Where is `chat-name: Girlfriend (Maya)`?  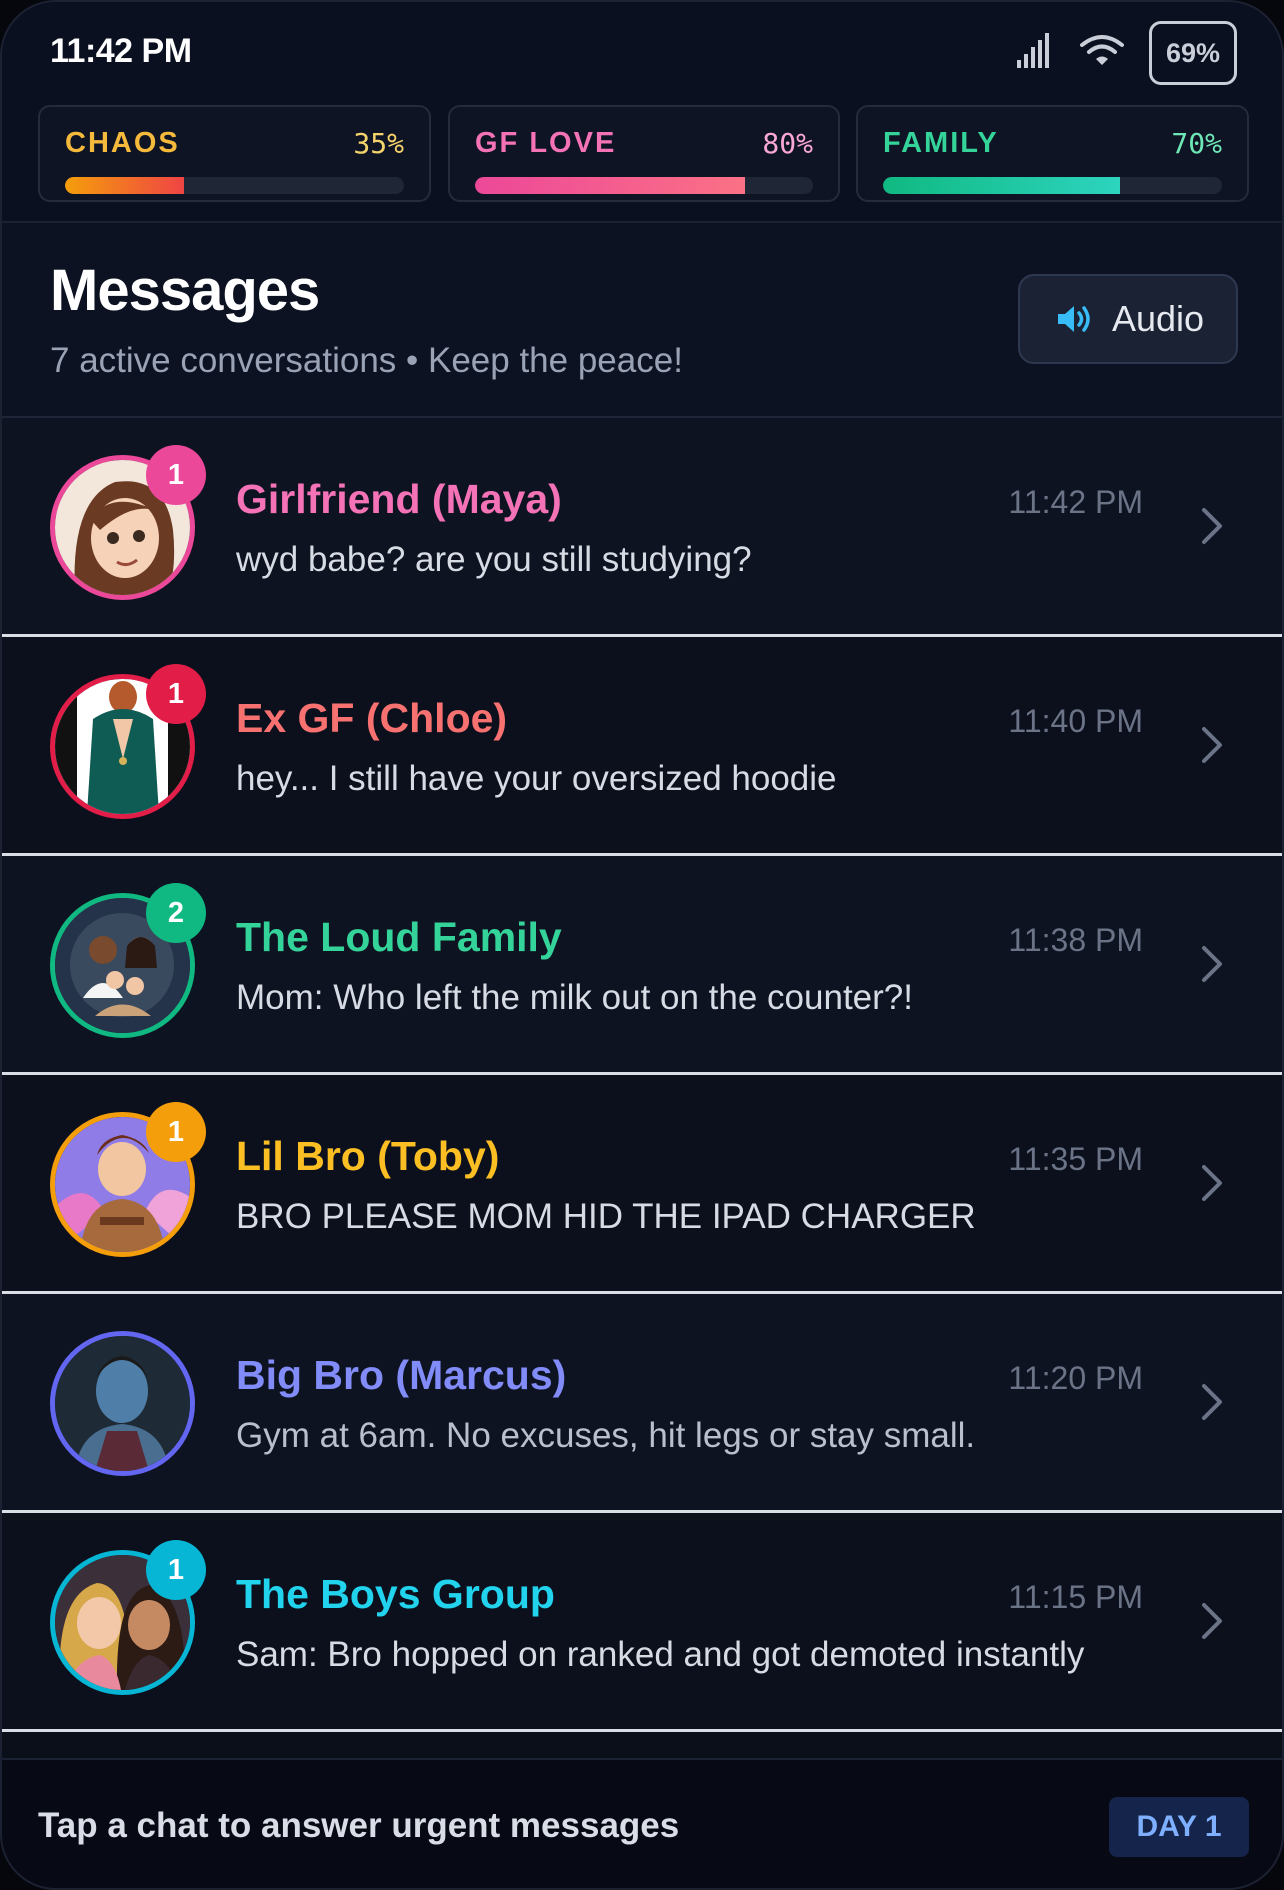 chat-name: Girlfriend (Maya) is located at coordinates (399, 499).